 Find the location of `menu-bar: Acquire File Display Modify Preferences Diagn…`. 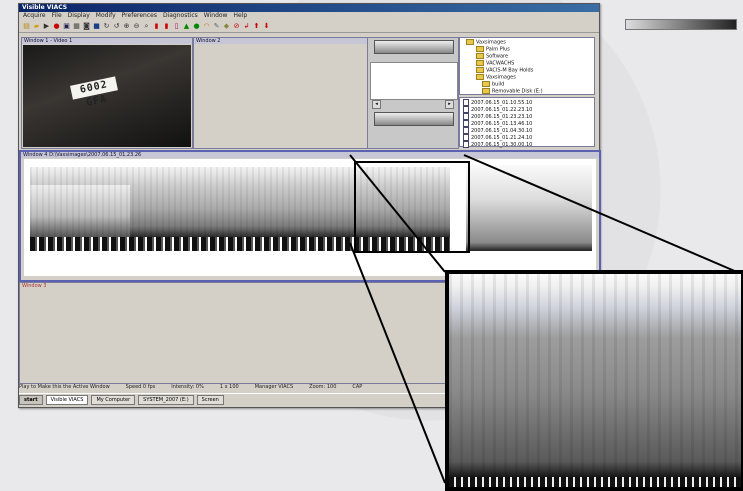

menu-bar: Acquire File Display Modify Preferences Diagn… is located at coordinates (309, 16).